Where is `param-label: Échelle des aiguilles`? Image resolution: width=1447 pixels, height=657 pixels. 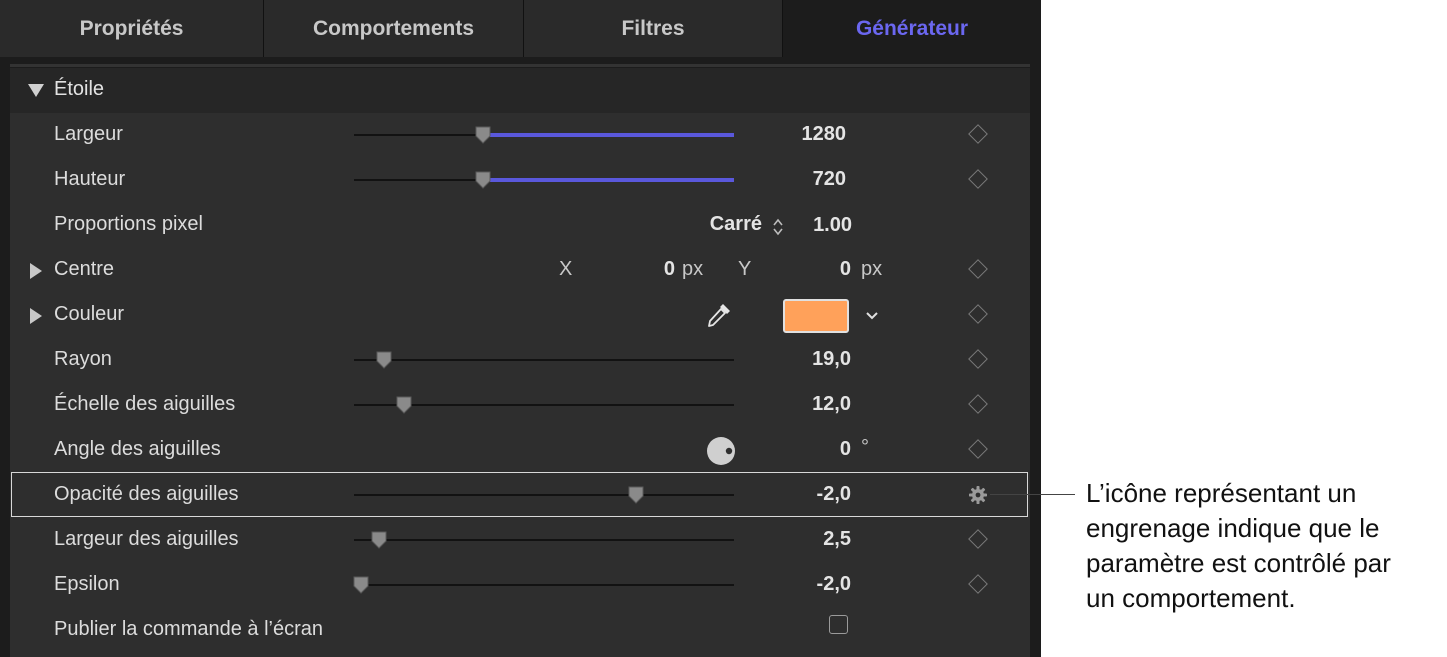
param-label: Échelle des aiguilles is located at coordinates (145, 404).